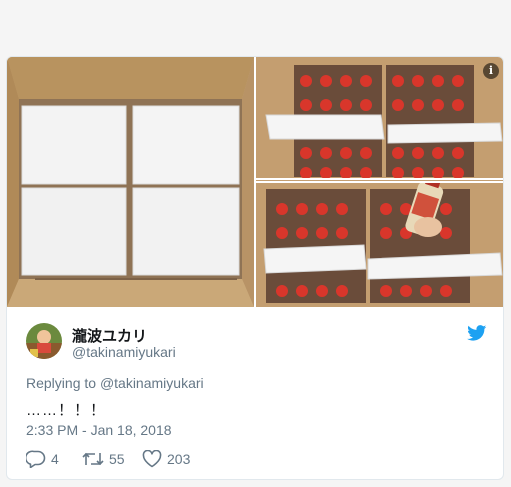 The height and width of the screenshot is (487, 511). What do you see at coordinates (152, 459) in the screenshot?
I see `like-icon` at bounding box center [152, 459].